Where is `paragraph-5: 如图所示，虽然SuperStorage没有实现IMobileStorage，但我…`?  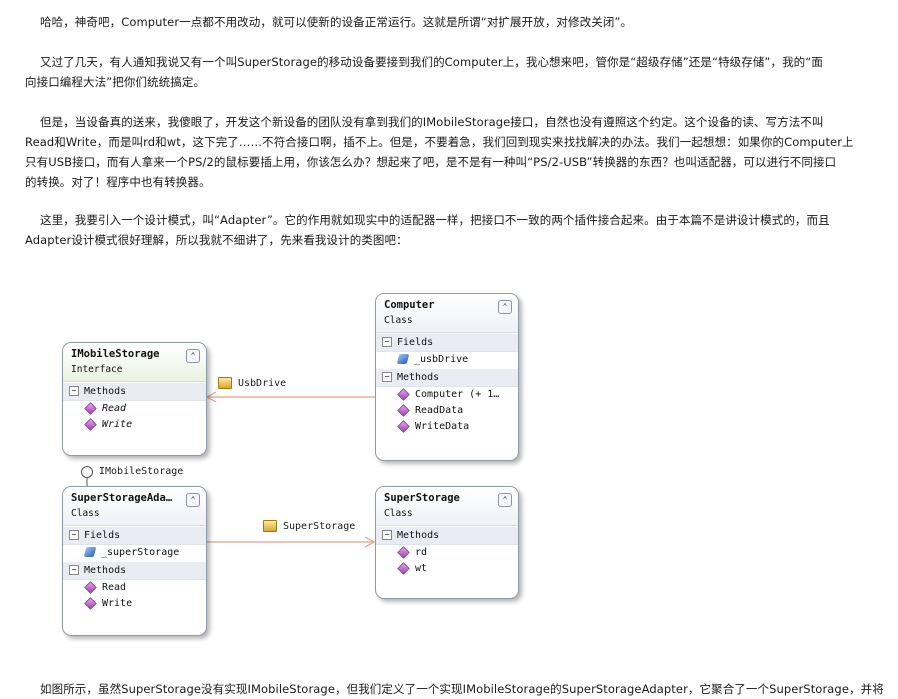
paragraph-5: 如图所示，虽然SuperStorage没有实现IMobileStorage，但我… is located at coordinates (454, 689).